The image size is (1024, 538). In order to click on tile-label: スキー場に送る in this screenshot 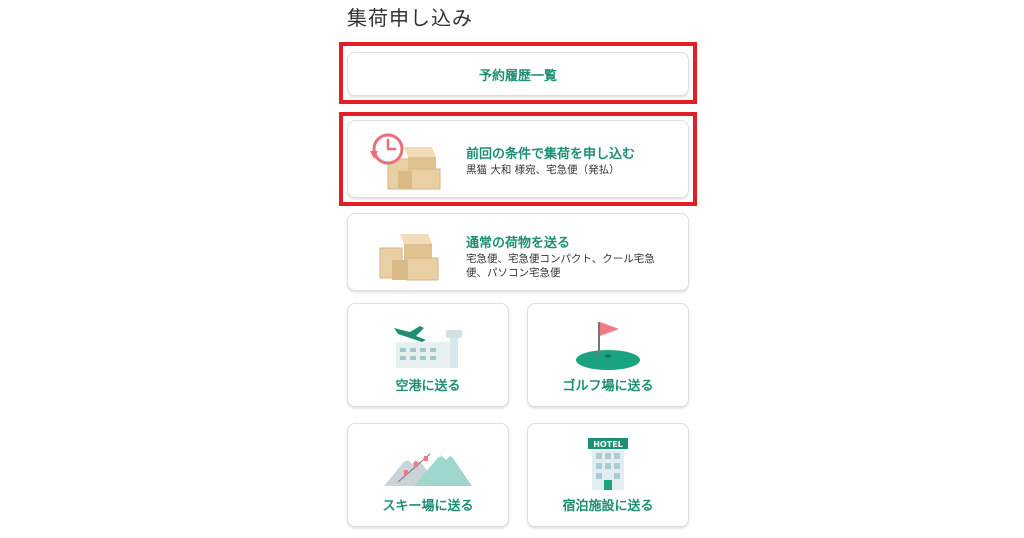, I will do `click(428, 506)`.